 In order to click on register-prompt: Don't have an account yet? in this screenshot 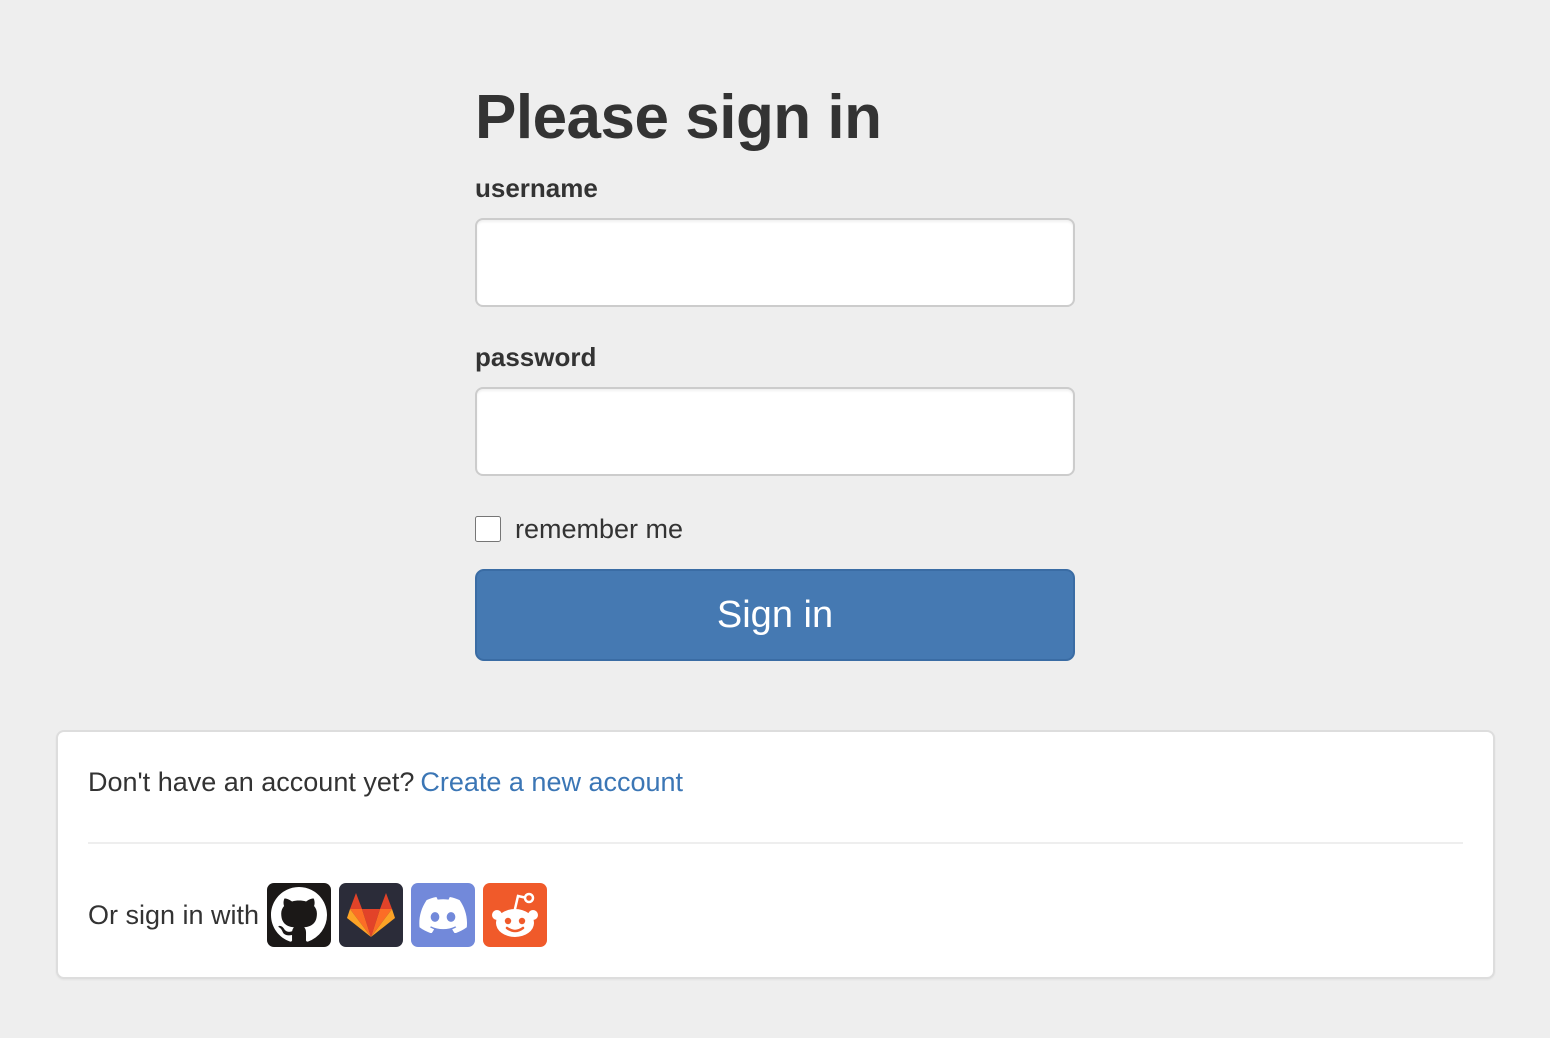, I will do `click(251, 782)`.